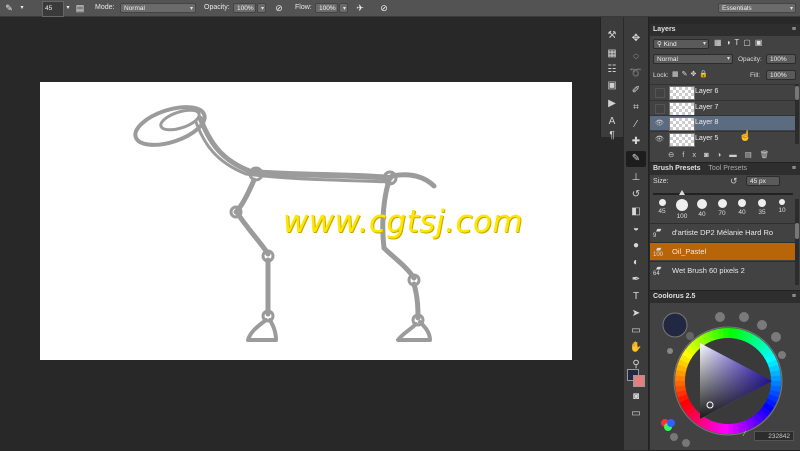 The height and width of the screenshot is (451, 800). I want to click on pressure-opacity-icon: ⊘, so click(279, 8).